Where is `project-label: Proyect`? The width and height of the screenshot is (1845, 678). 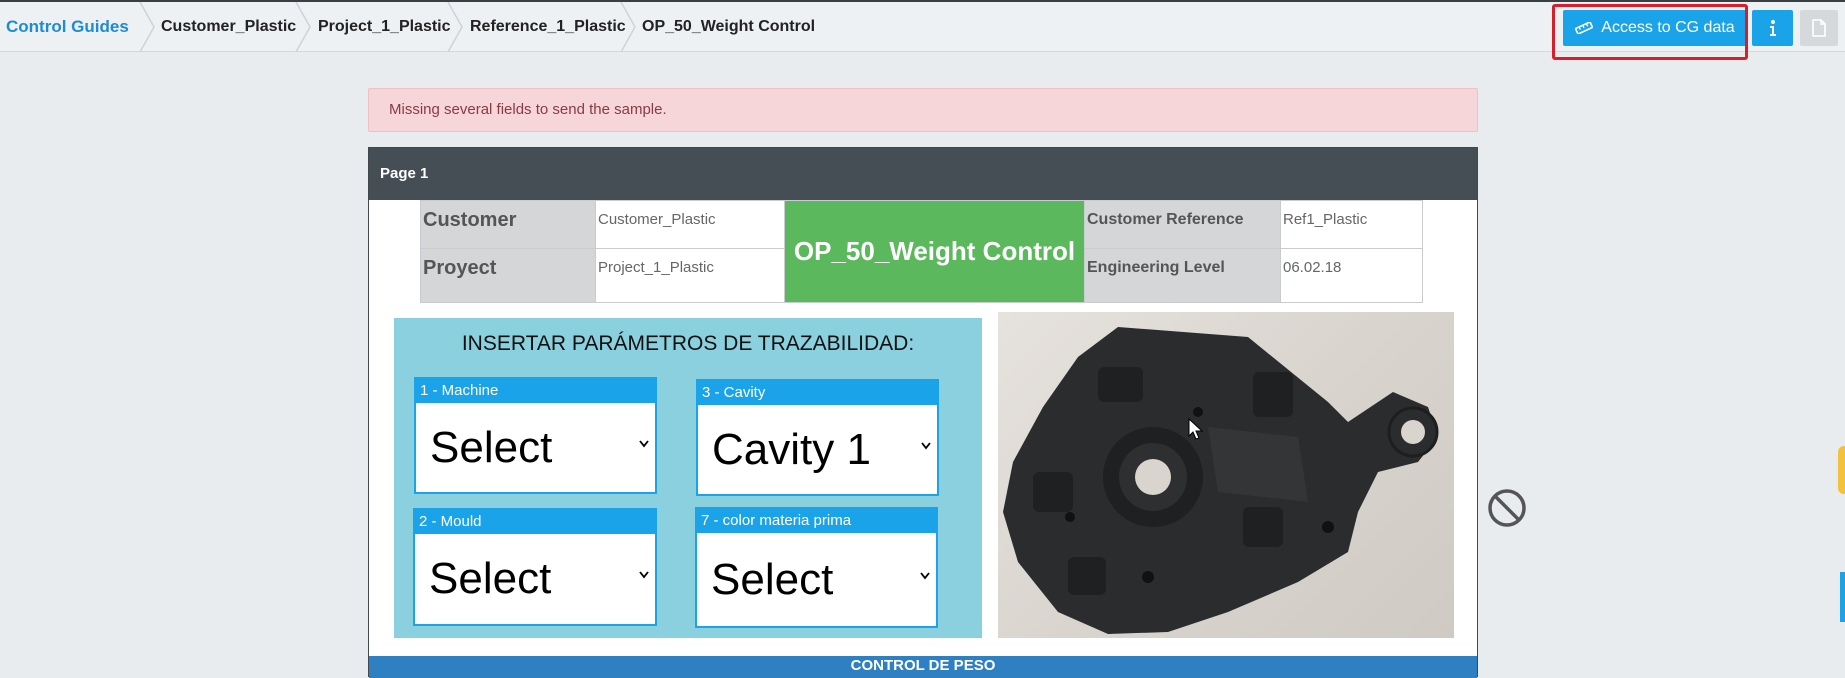 project-label: Proyect is located at coordinates (508, 275).